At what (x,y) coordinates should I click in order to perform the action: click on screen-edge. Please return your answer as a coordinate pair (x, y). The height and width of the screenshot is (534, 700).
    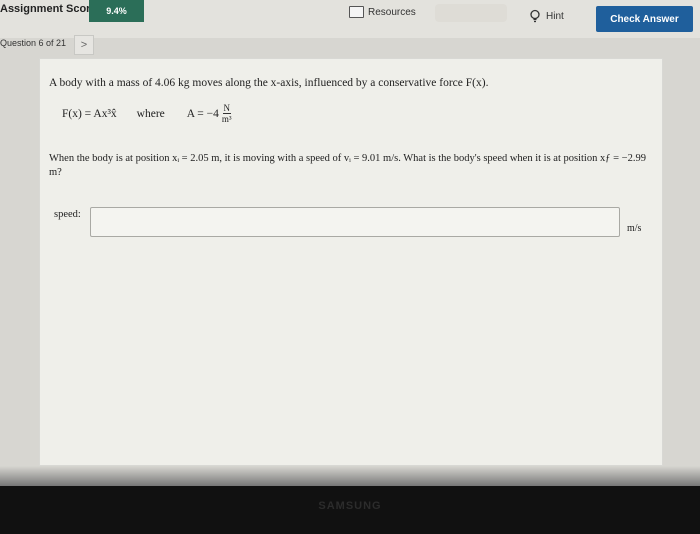
    Looking at the image, I should click on (350, 476).